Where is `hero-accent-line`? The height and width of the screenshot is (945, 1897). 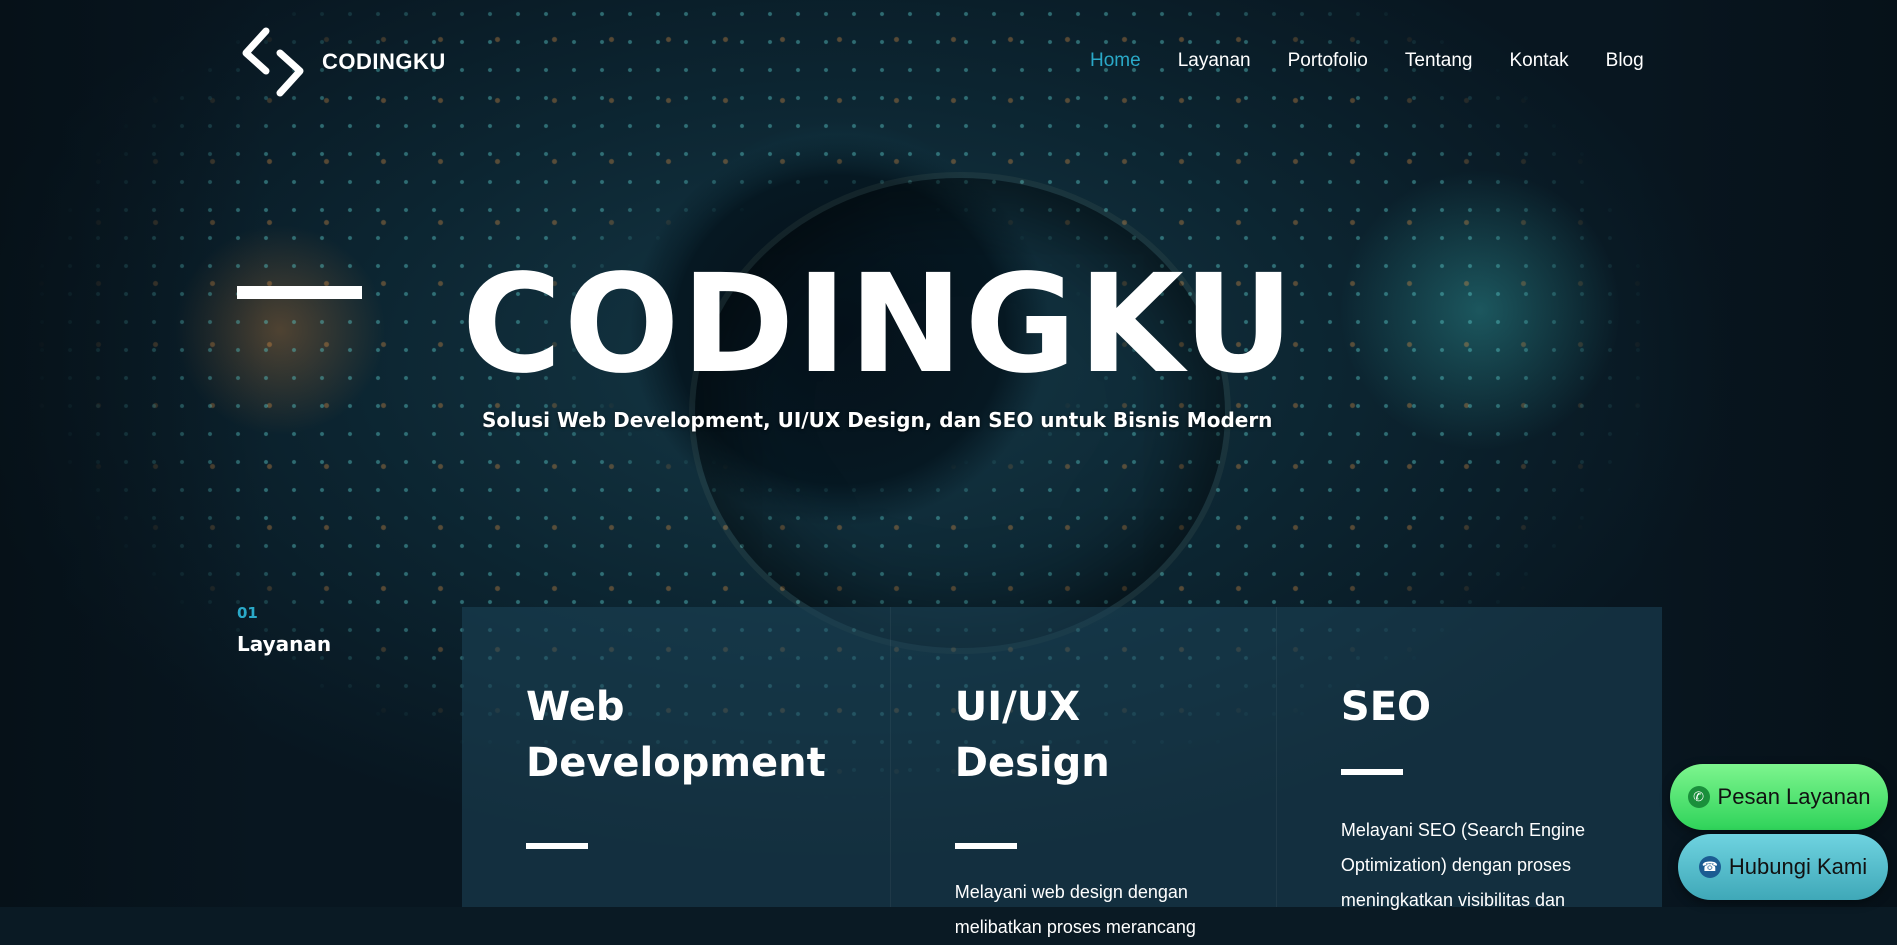 hero-accent-line is located at coordinates (299, 292).